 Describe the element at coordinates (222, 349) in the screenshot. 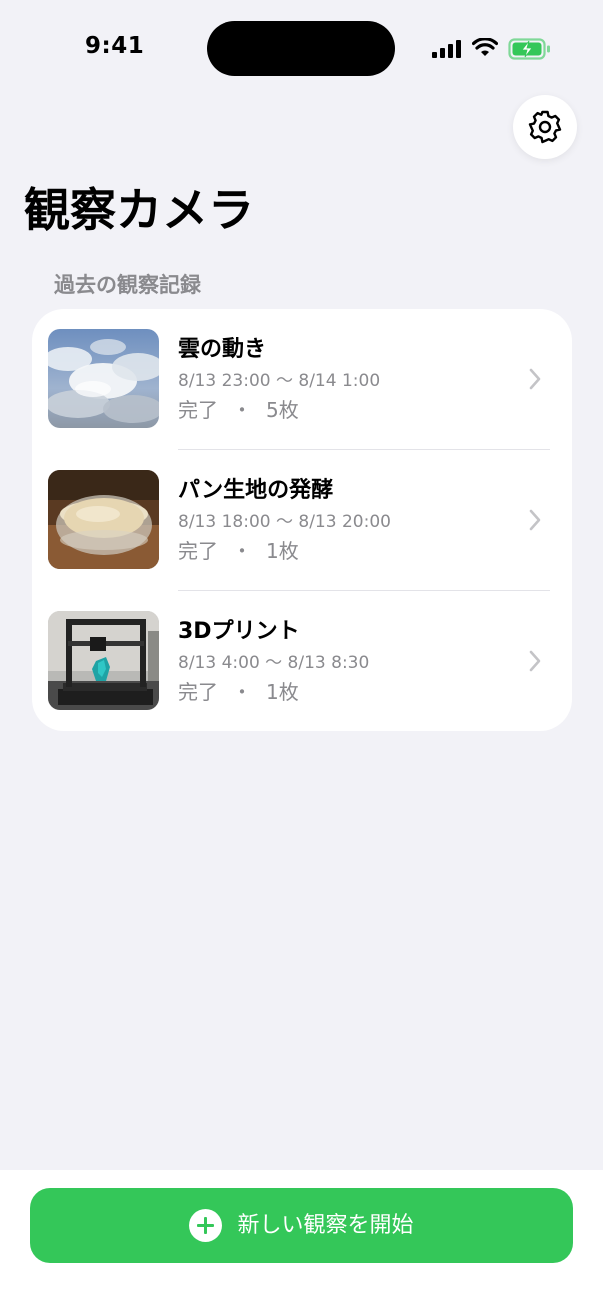

I see `record-title: 雲の動き` at that location.